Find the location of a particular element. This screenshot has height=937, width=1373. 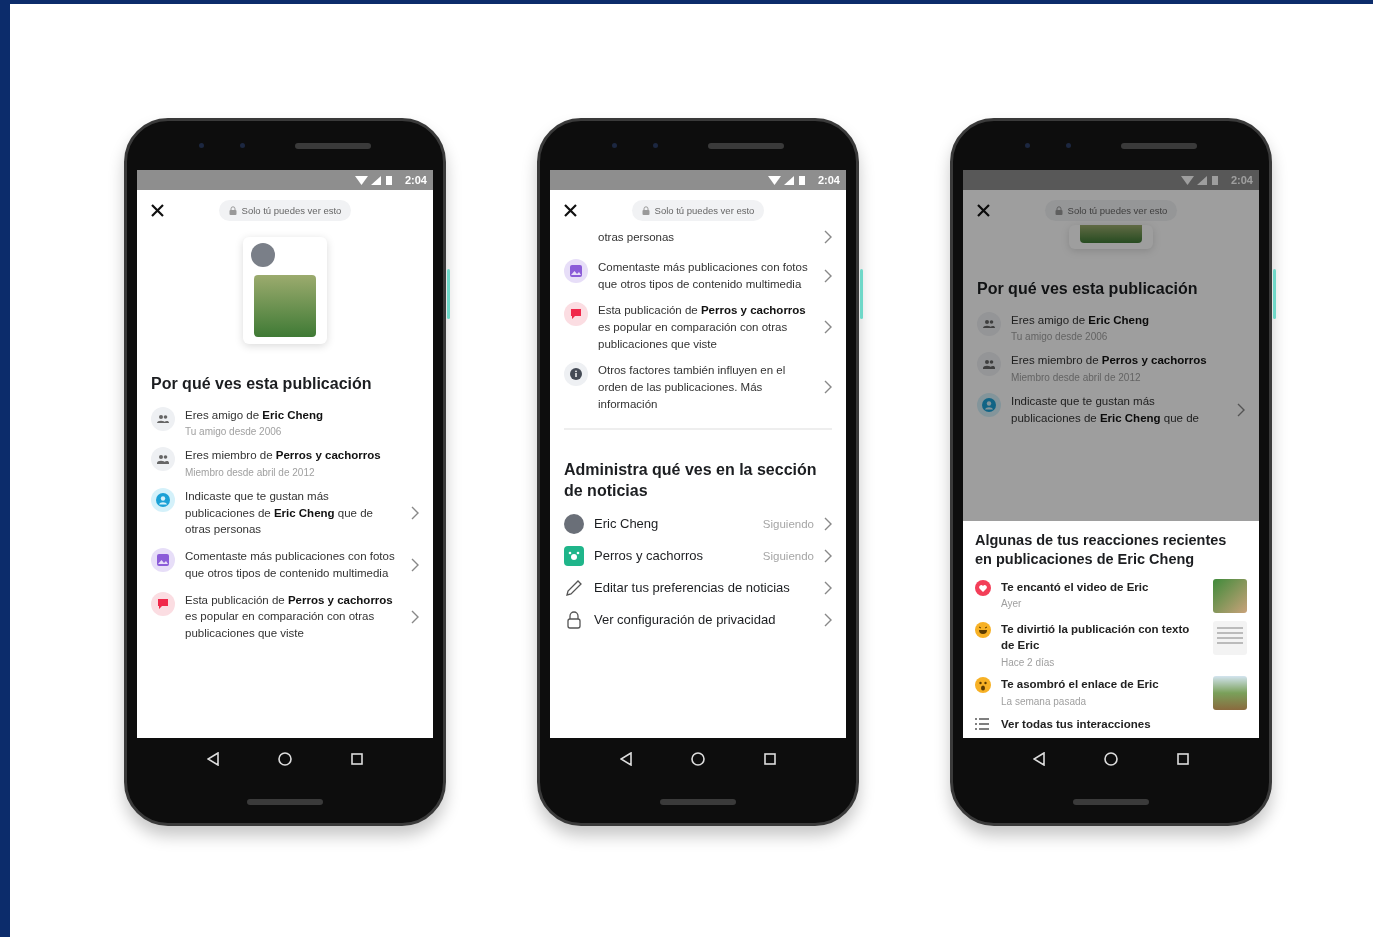

menu-item-label: Editar tus preferencias de noticias is located at coordinates (704, 588).